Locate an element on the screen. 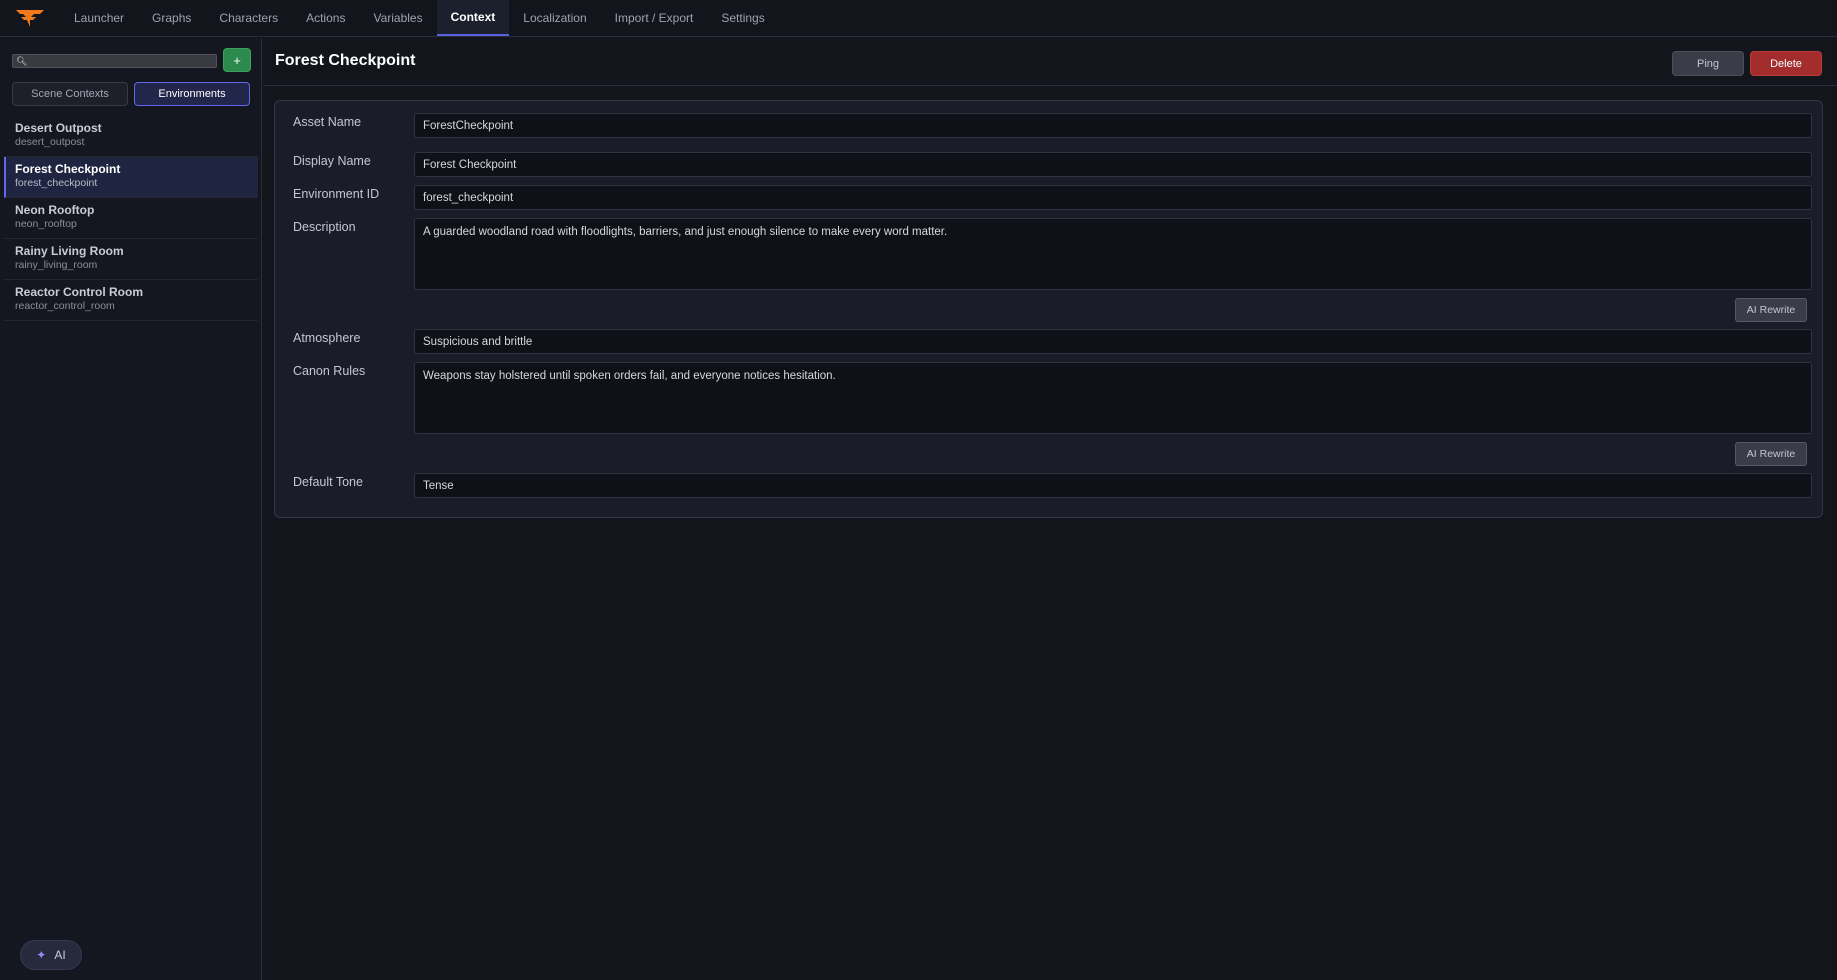 Image resolution: width=1837 pixels, height=980 pixels. list-item: Neon Rooftop neon_rooftop is located at coordinates (131, 218).